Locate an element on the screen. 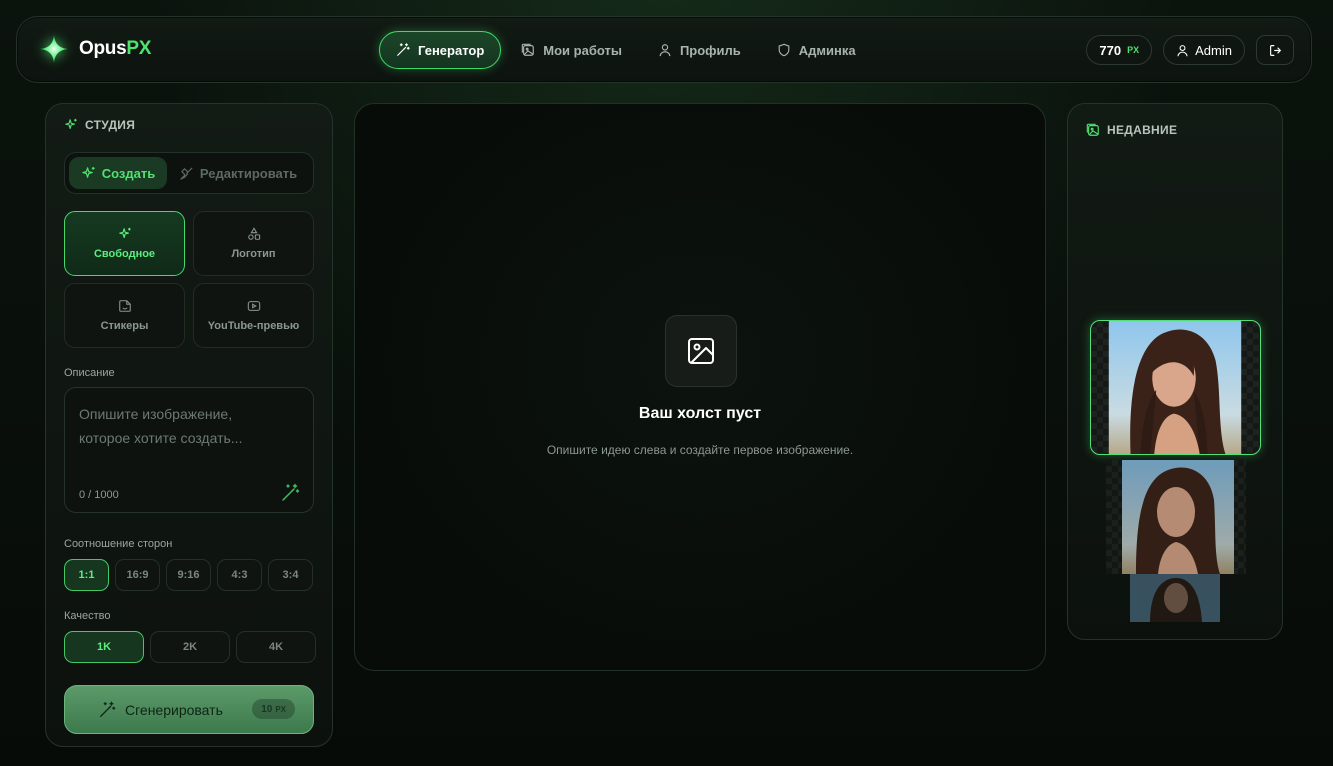  nav-generator: Генератор is located at coordinates (440, 50).